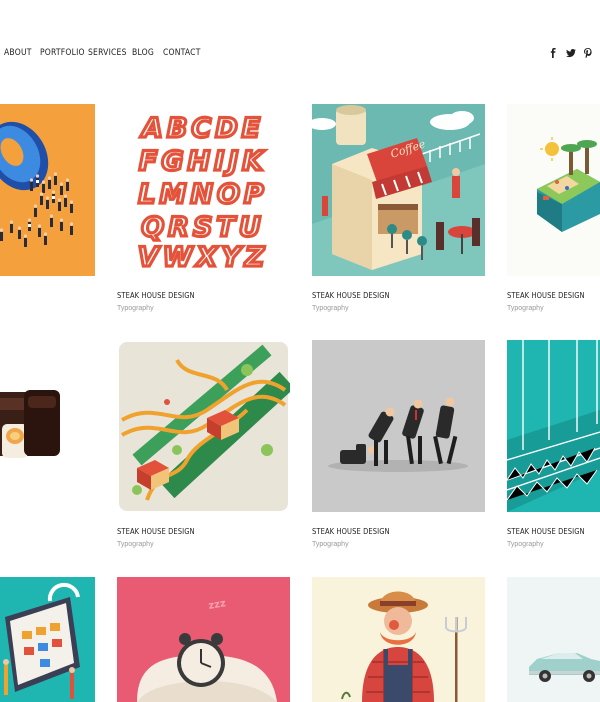 The width and height of the screenshot is (600, 702). Describe the element at coordinates (203, 227) in the screenshot. I see `alphabet-row-4: QRSTU` at that location.